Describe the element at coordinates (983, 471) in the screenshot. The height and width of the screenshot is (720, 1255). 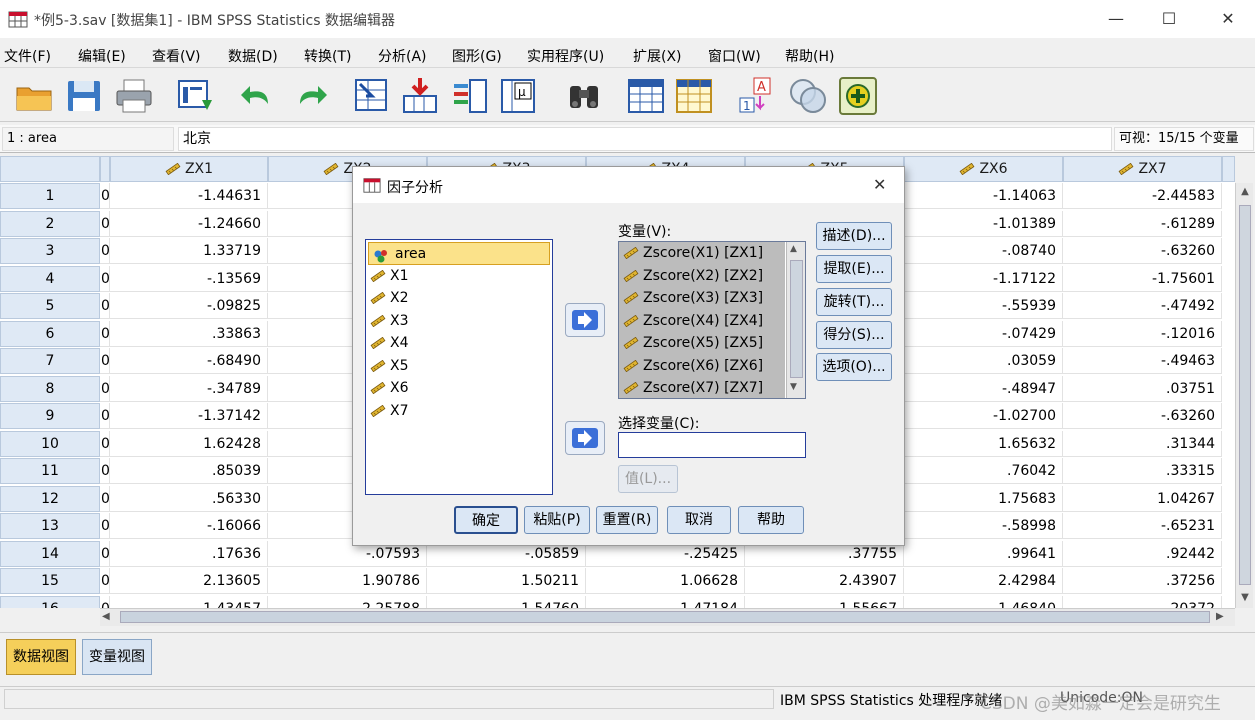
I see `data-cell: .76042` at that location.